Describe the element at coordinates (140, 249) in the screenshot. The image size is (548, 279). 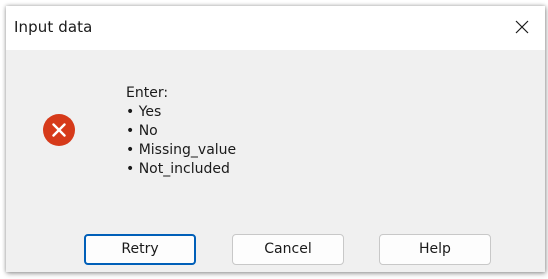
I see `retry-button: Retry` at that location.